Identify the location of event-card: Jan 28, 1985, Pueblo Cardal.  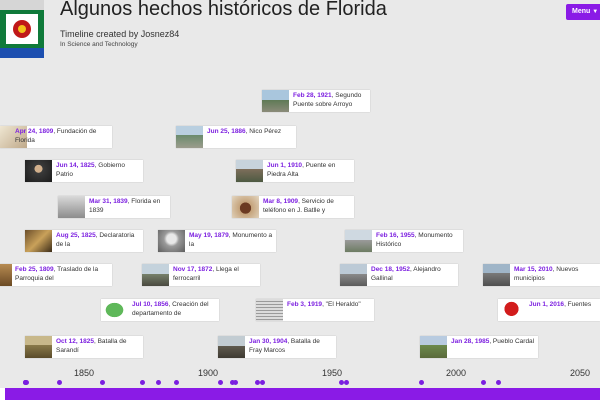
(479, 347).